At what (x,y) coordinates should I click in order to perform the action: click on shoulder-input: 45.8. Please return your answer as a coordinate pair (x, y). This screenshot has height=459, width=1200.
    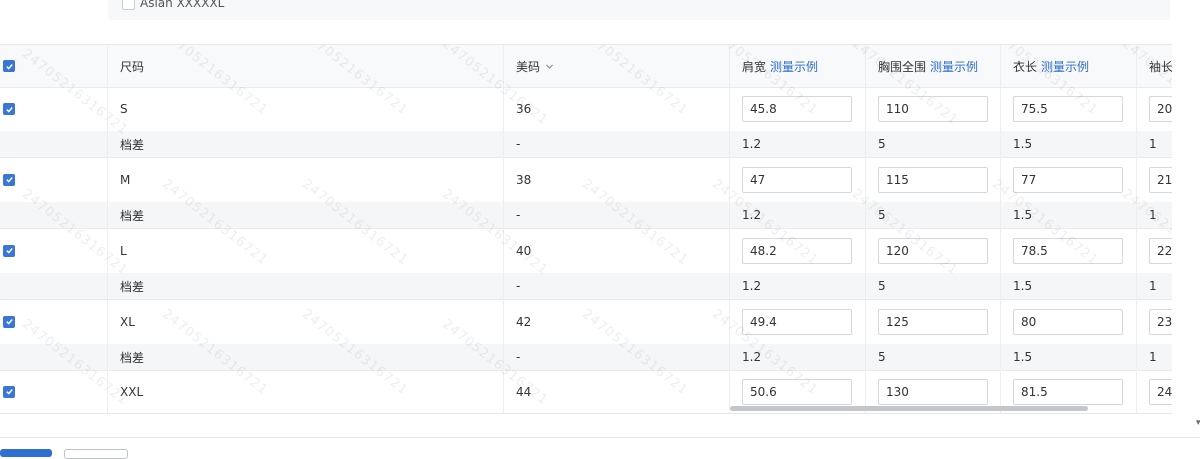
    Looking at the image, I should click on (797, 109).